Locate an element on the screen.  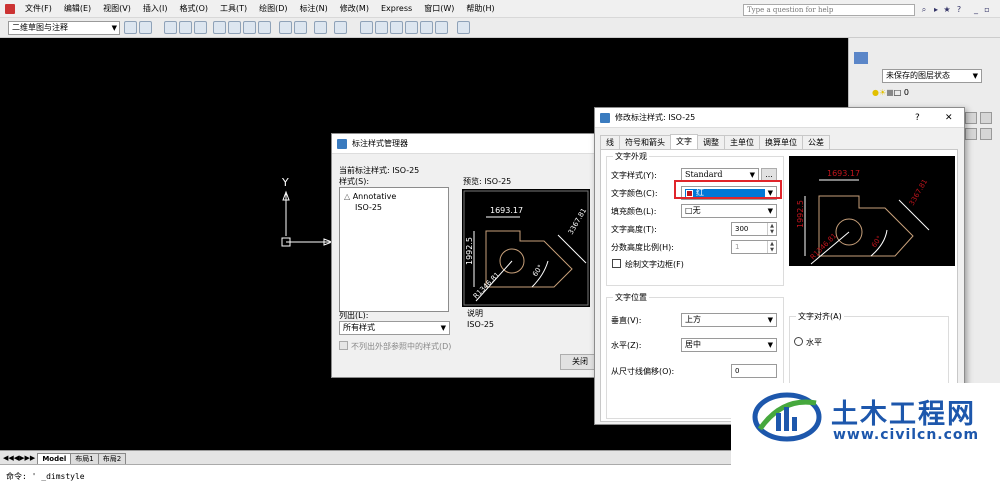
help-search-input: Type a question for help is located at coordinates (829, 10).